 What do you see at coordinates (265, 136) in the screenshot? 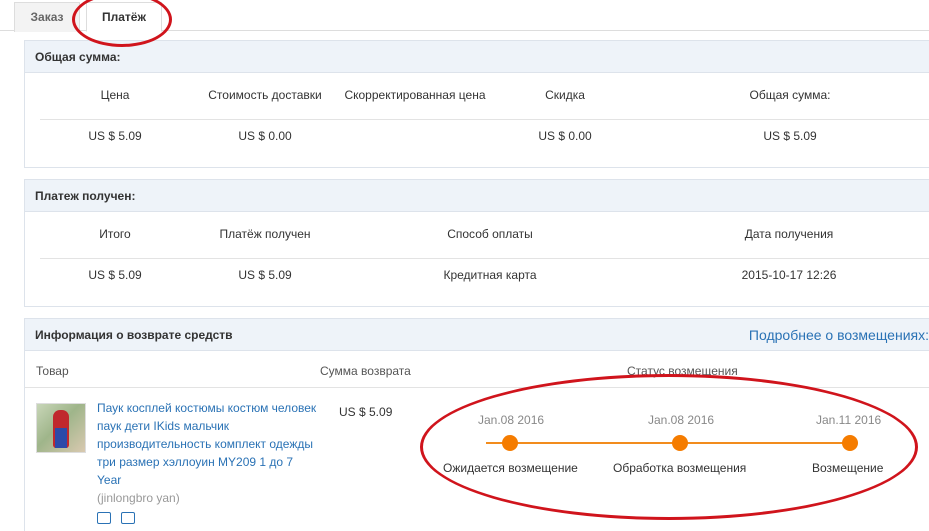
I see `value-shipping-cost: US $ 0.00` at bounding box center [265, 136].